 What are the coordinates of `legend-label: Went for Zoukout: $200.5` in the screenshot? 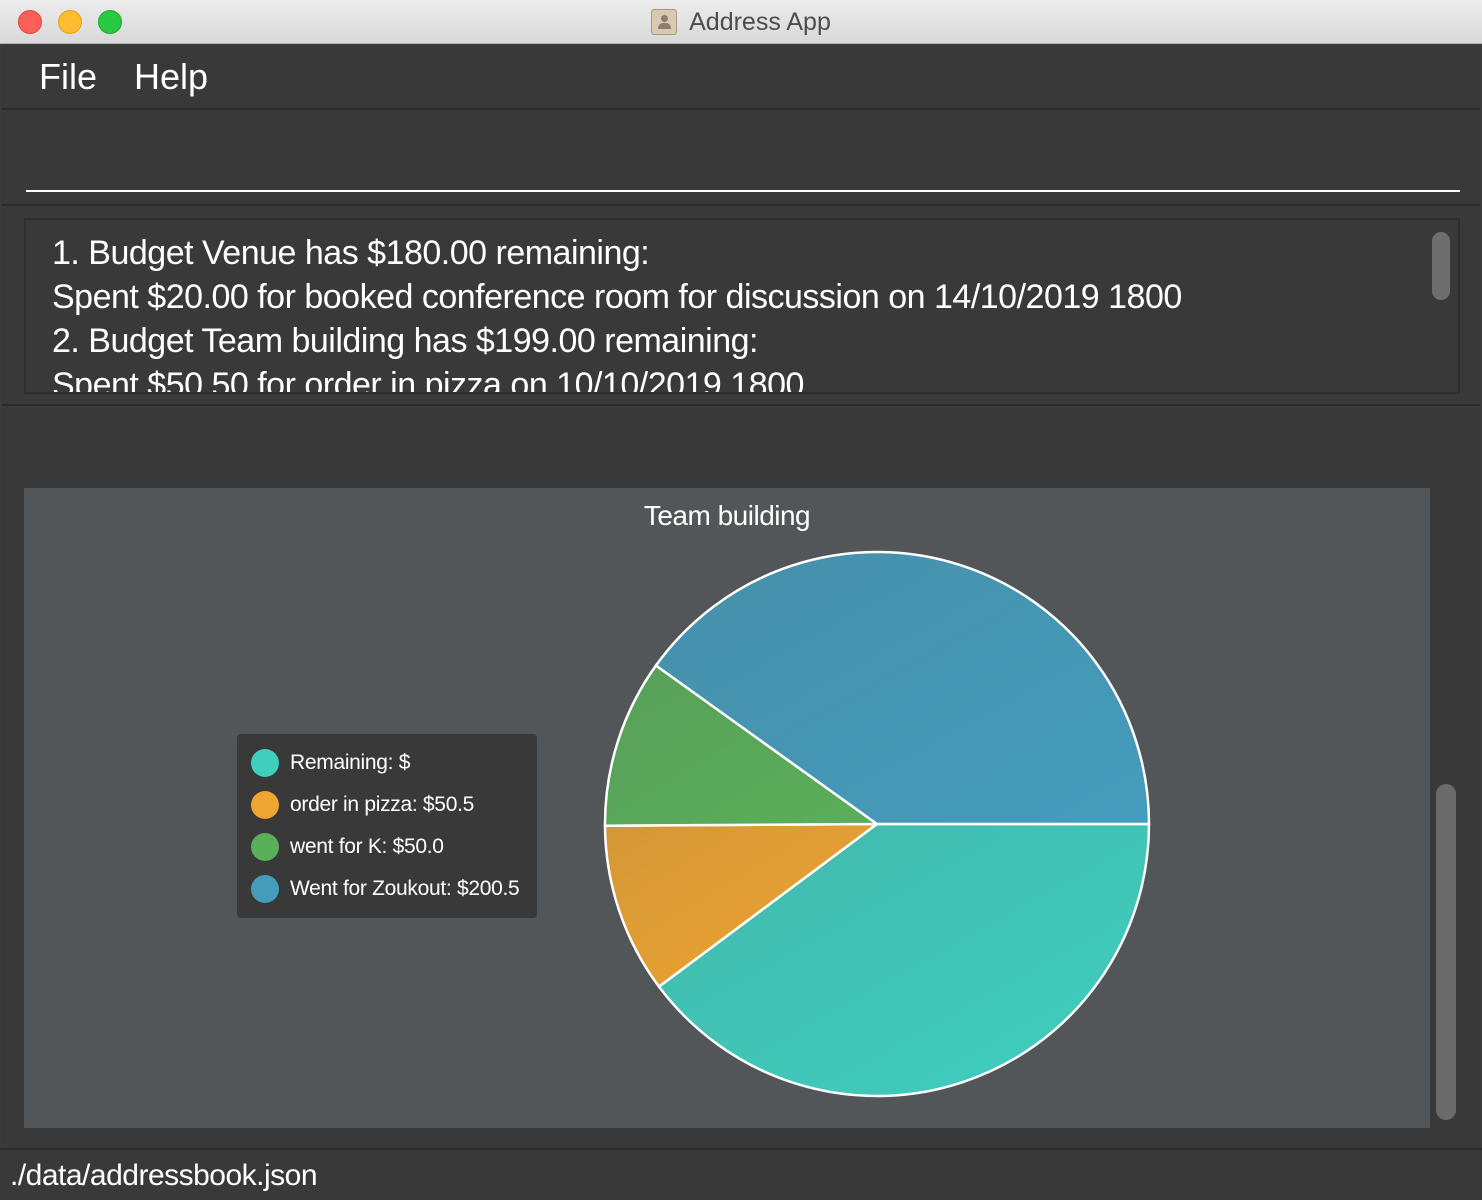 It's located at (405, 888).